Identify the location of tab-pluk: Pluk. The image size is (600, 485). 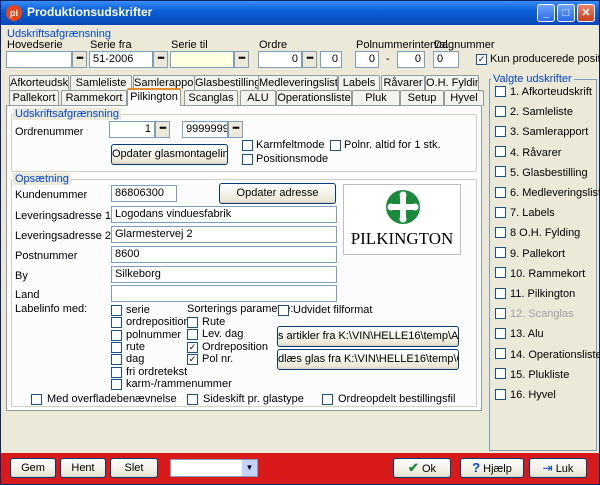
(376, 98).